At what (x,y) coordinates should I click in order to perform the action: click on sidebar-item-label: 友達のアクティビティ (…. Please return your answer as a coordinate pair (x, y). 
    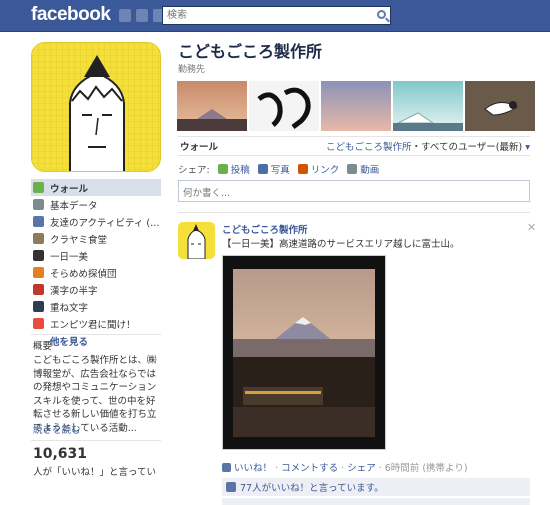
    Looking at the image, I should click on (105, 223).